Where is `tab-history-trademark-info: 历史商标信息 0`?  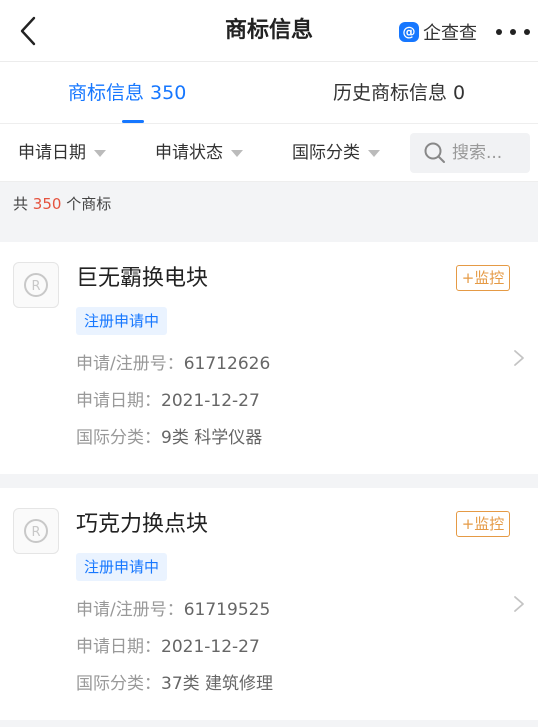 tab-history-trademark-info: 历史商标信息 0 is located at coordinates (399, 93).